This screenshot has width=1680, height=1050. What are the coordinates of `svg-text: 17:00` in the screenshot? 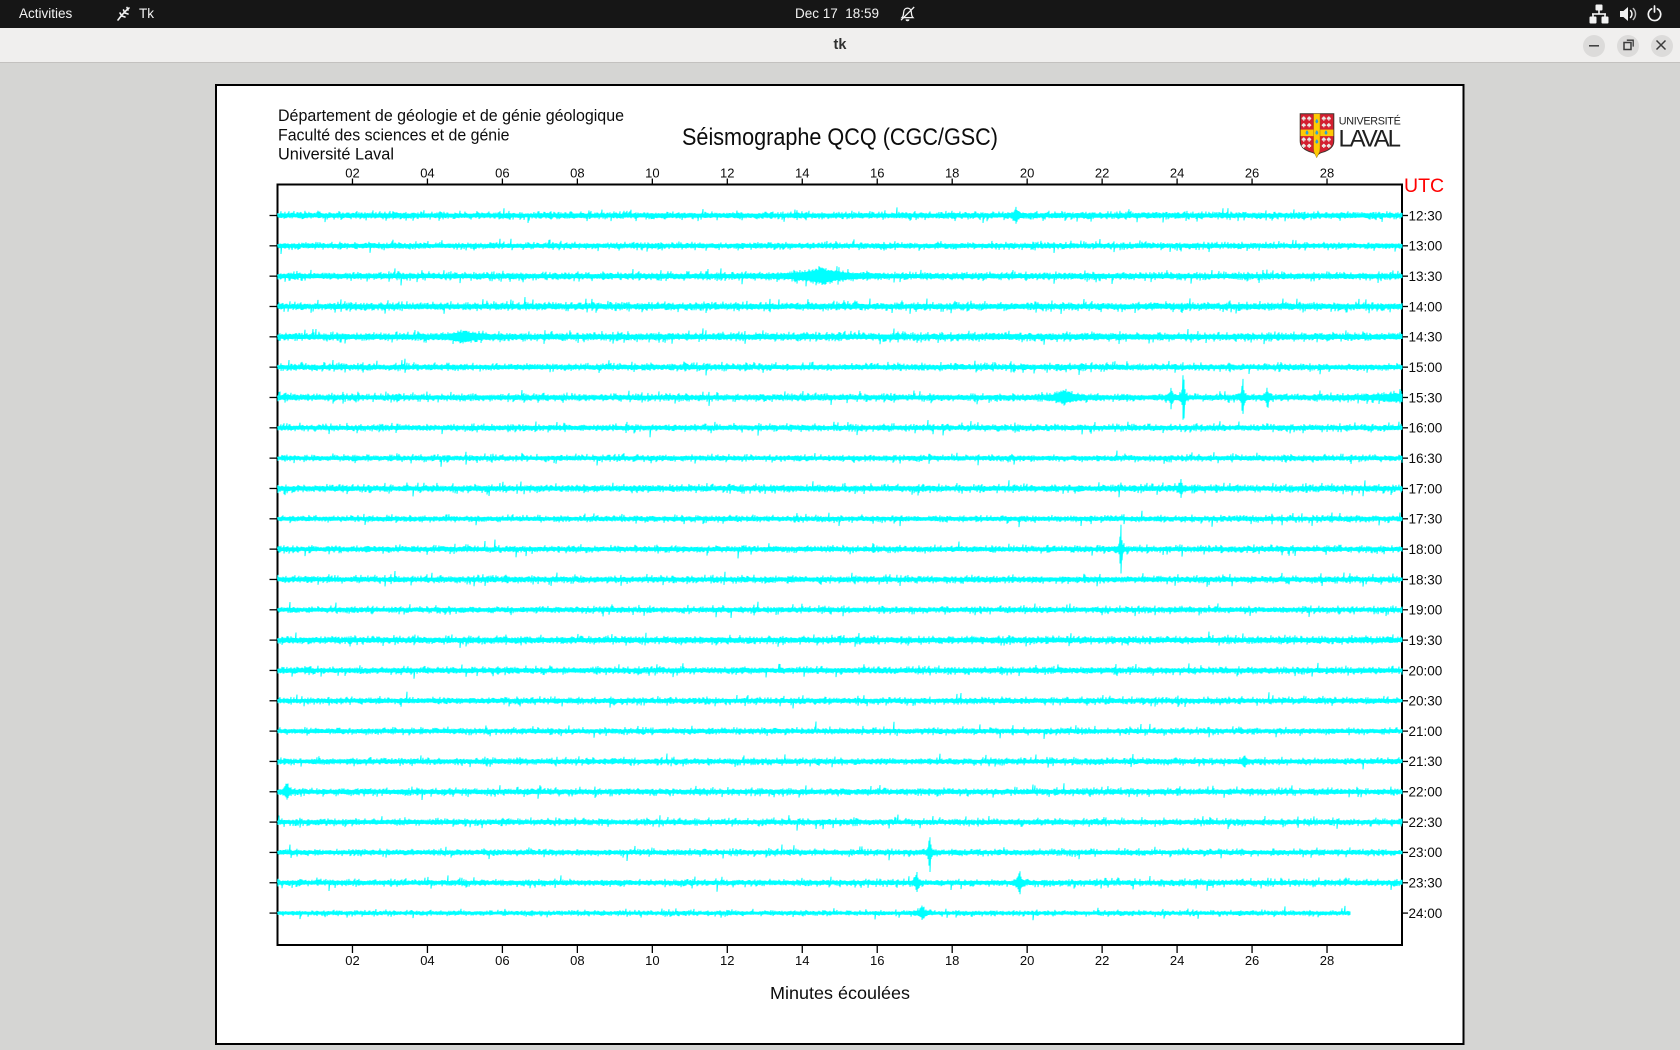 It's located at (1426, 488).